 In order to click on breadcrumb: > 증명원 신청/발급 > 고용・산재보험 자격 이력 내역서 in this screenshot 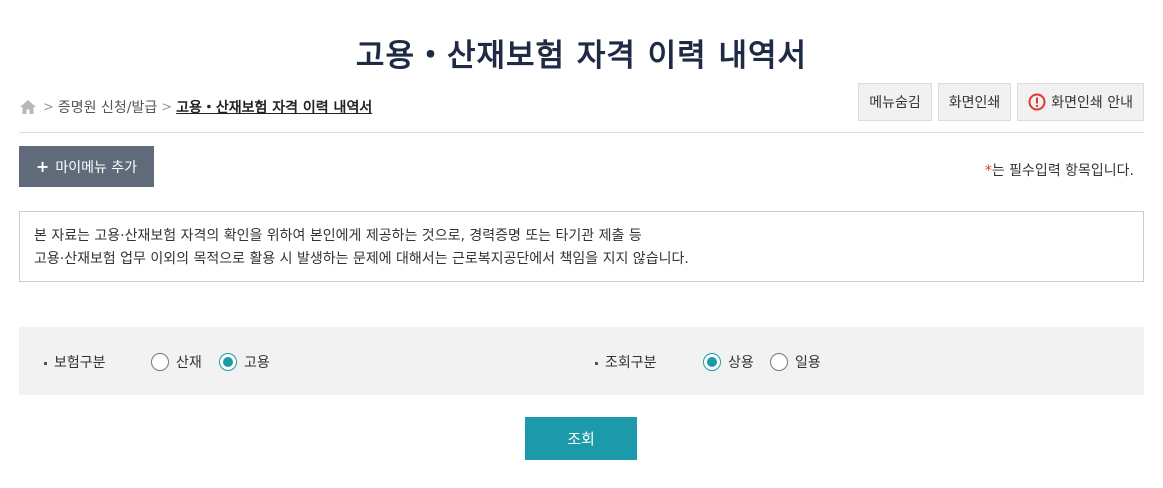, I will do `click(195, 107)`.